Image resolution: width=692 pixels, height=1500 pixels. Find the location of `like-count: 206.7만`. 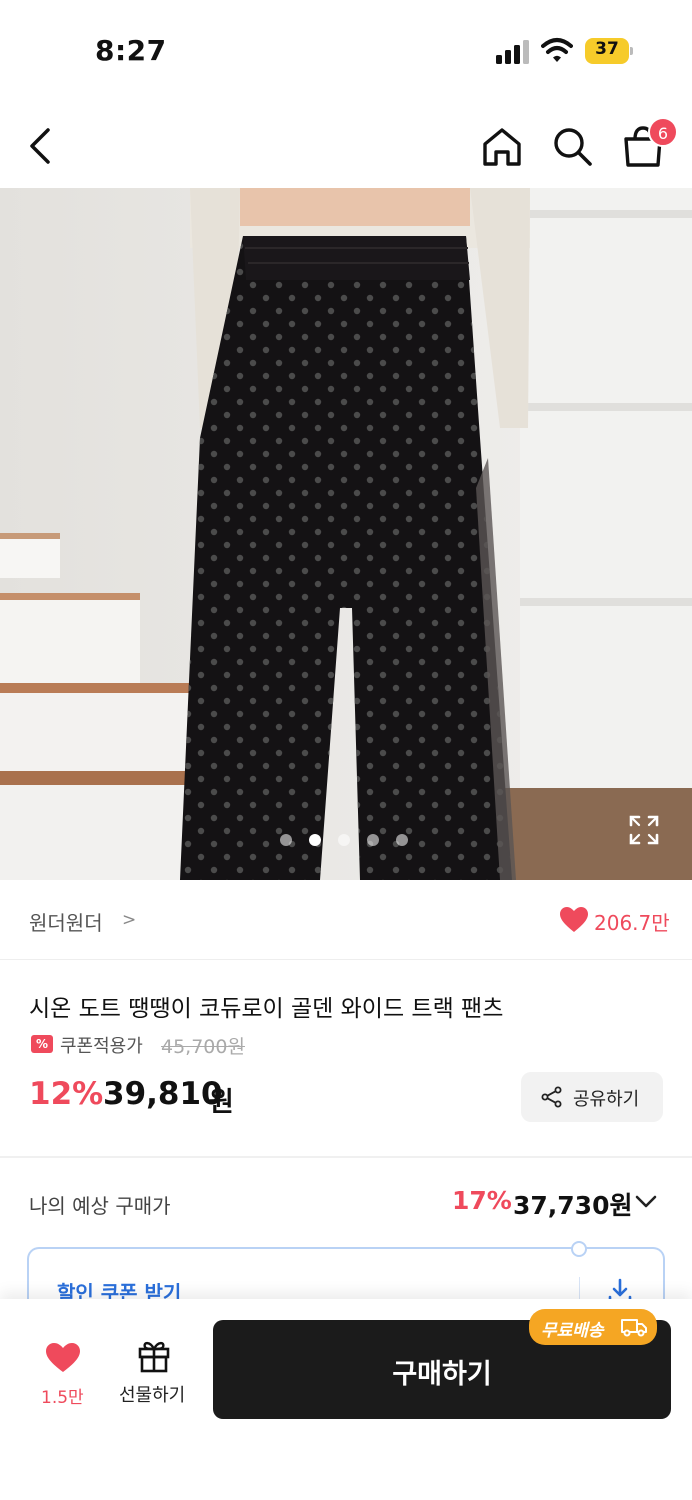

like-count: 206.7만 is located at coordinates (632, 923).